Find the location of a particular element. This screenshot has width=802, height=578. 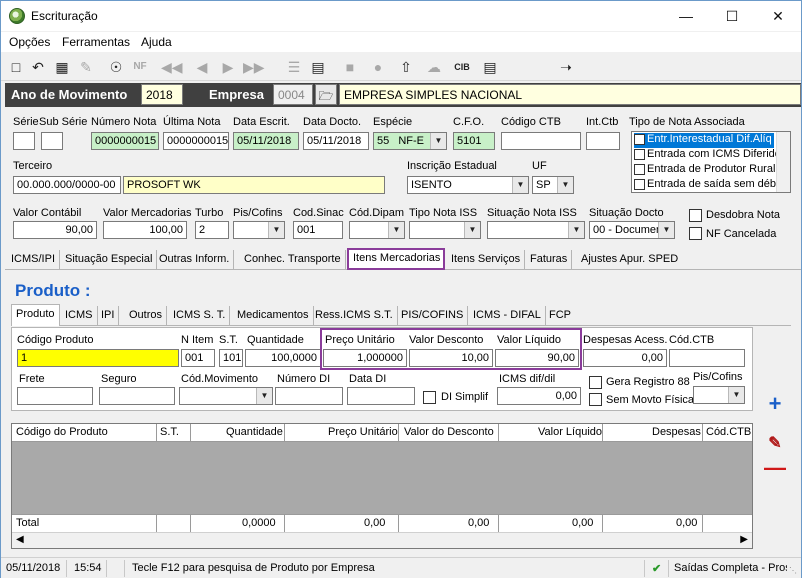

uf-select: SP ▼ is located at coordinates (553, 185).